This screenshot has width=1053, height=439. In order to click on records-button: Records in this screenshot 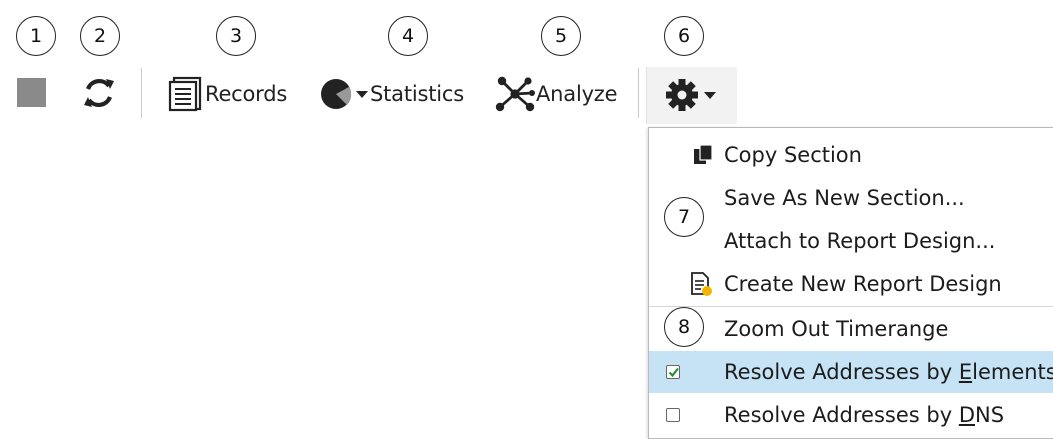, I will do `click(226, 94)`.